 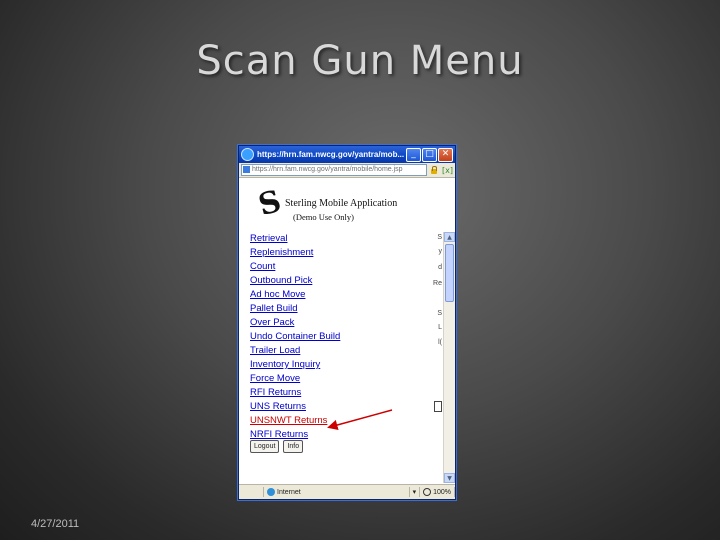 I want to click on annotation-arrow, so click(x=360, y=420).